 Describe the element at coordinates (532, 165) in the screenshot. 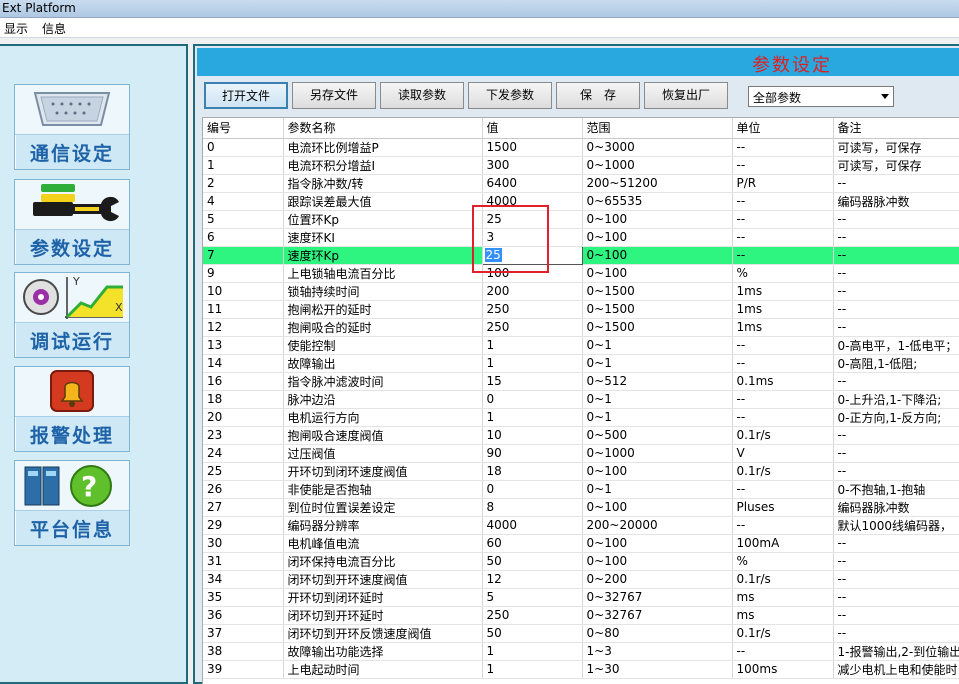

I see `cell-value: 300` at that location.